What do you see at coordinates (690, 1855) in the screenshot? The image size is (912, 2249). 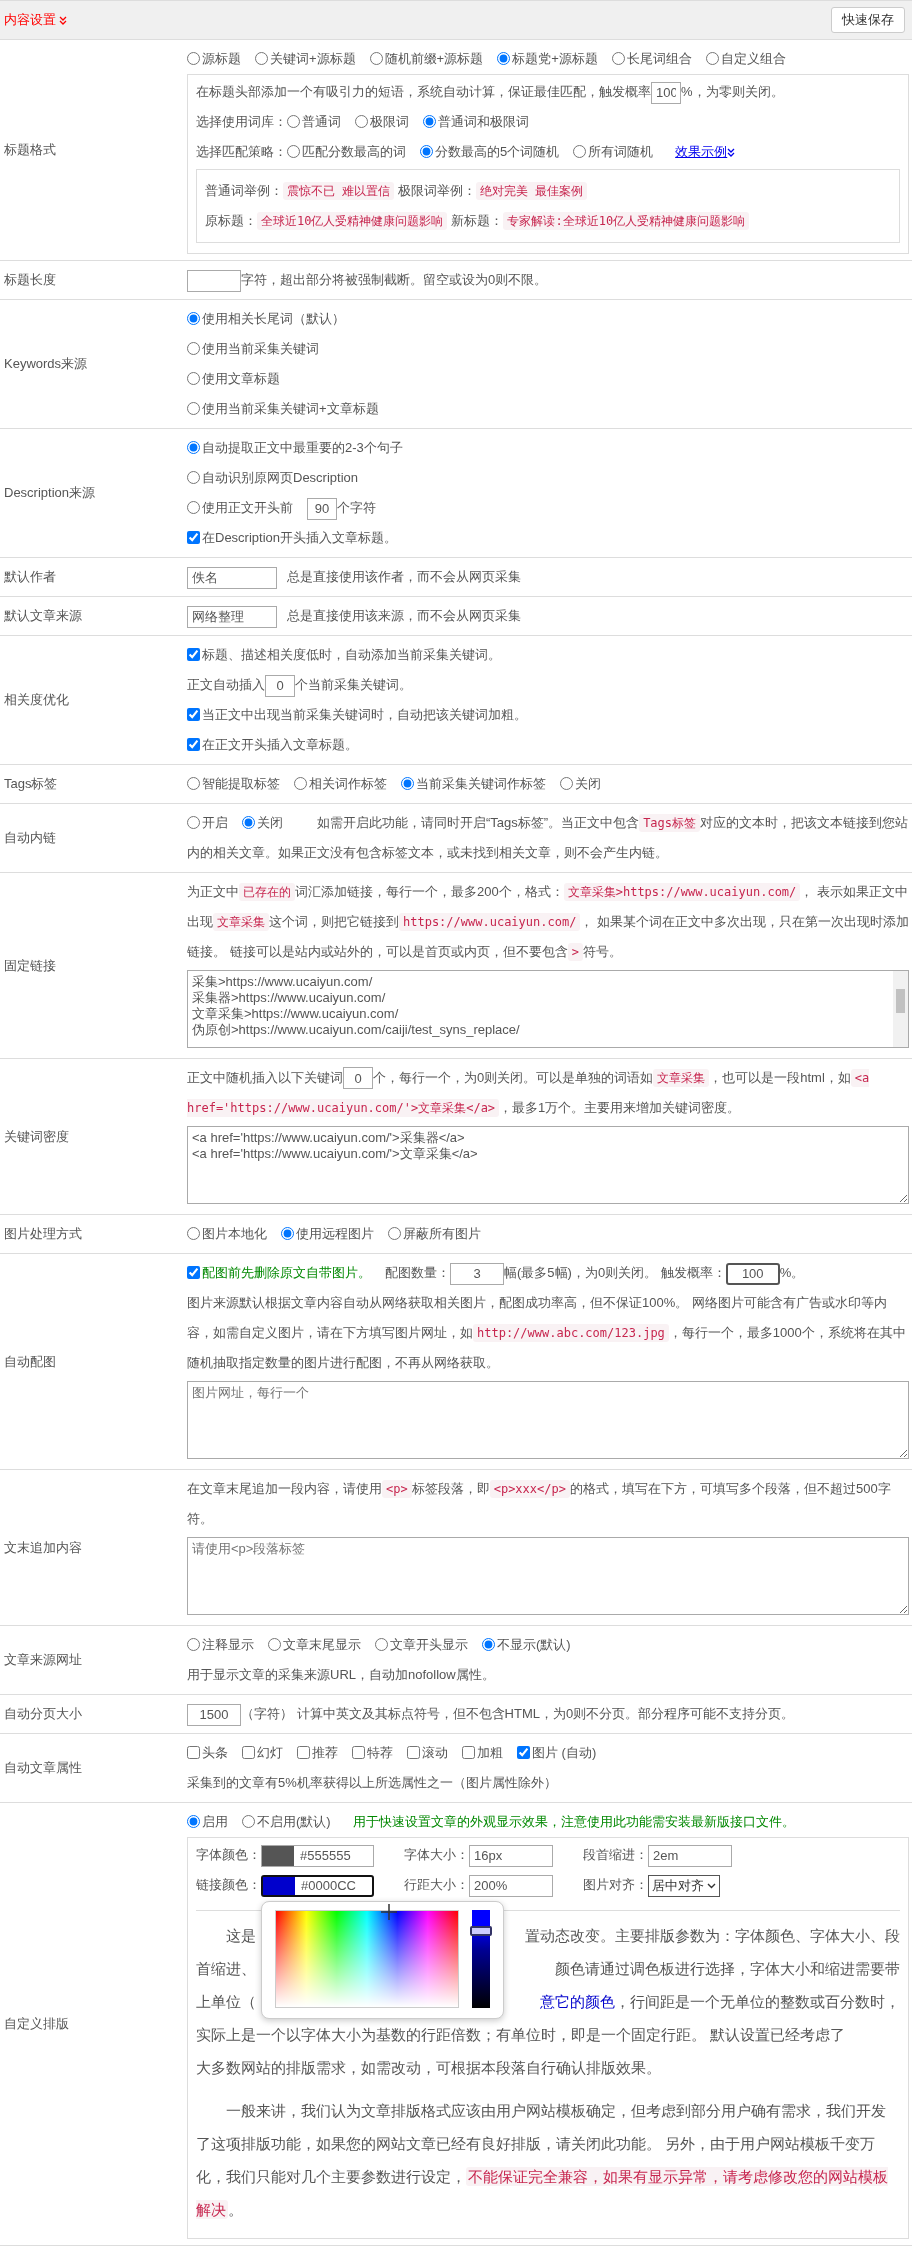 I see `text-field: 2em` at bounding box center [690, 1855].